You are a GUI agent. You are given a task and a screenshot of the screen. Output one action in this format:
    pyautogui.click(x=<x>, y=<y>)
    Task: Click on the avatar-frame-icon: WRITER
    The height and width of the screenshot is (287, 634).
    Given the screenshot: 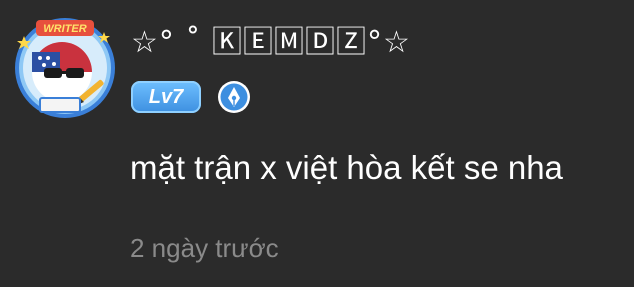 What is the action you would take?
    pyautogui.click(x=65, y=68)
    